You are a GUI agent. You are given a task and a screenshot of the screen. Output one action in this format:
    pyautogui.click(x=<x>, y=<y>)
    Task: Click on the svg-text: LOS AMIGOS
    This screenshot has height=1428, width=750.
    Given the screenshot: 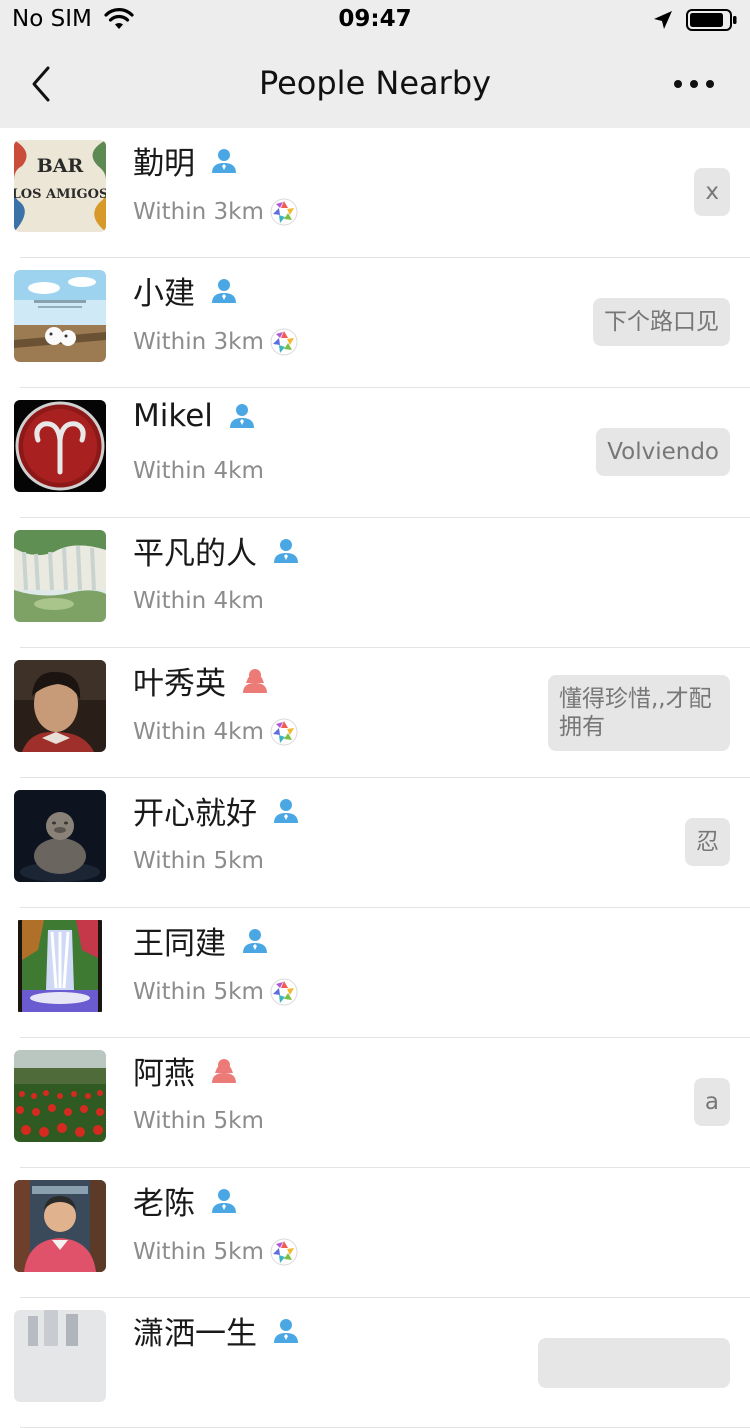 What is the action you would take?
    pyautogui.click(x=60, y=194)
    